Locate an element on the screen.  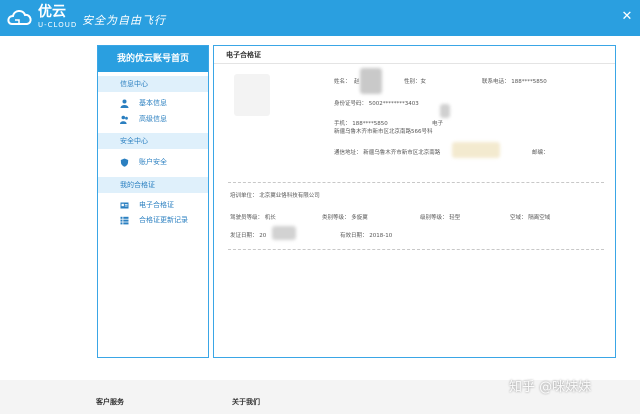
brand-subtitle: U-CLOUD is located at coordinates (58, 25).